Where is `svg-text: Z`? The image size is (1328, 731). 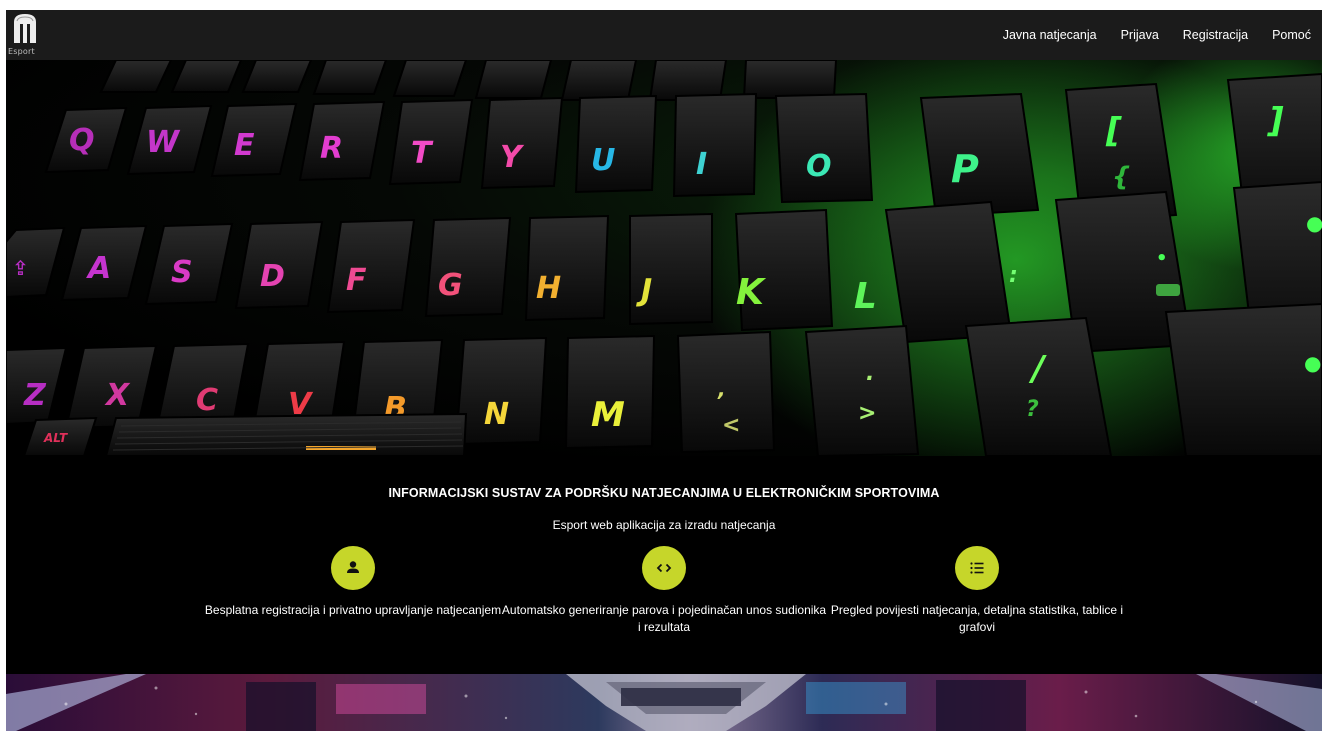
svg-text: Z is located at coordinates (35, 395).